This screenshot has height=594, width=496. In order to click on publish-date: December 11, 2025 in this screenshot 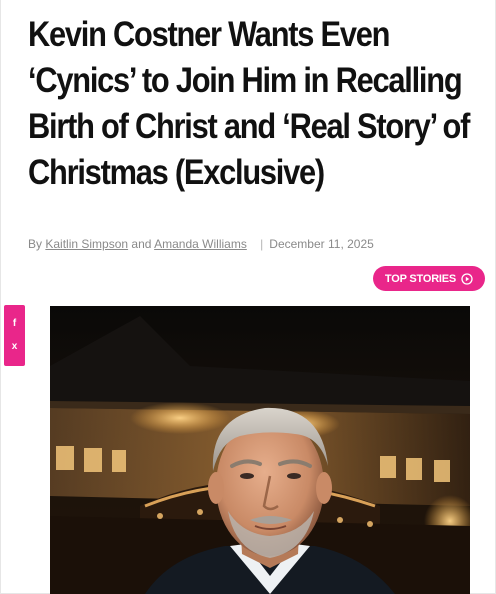, I will do `click(321, 244)`.